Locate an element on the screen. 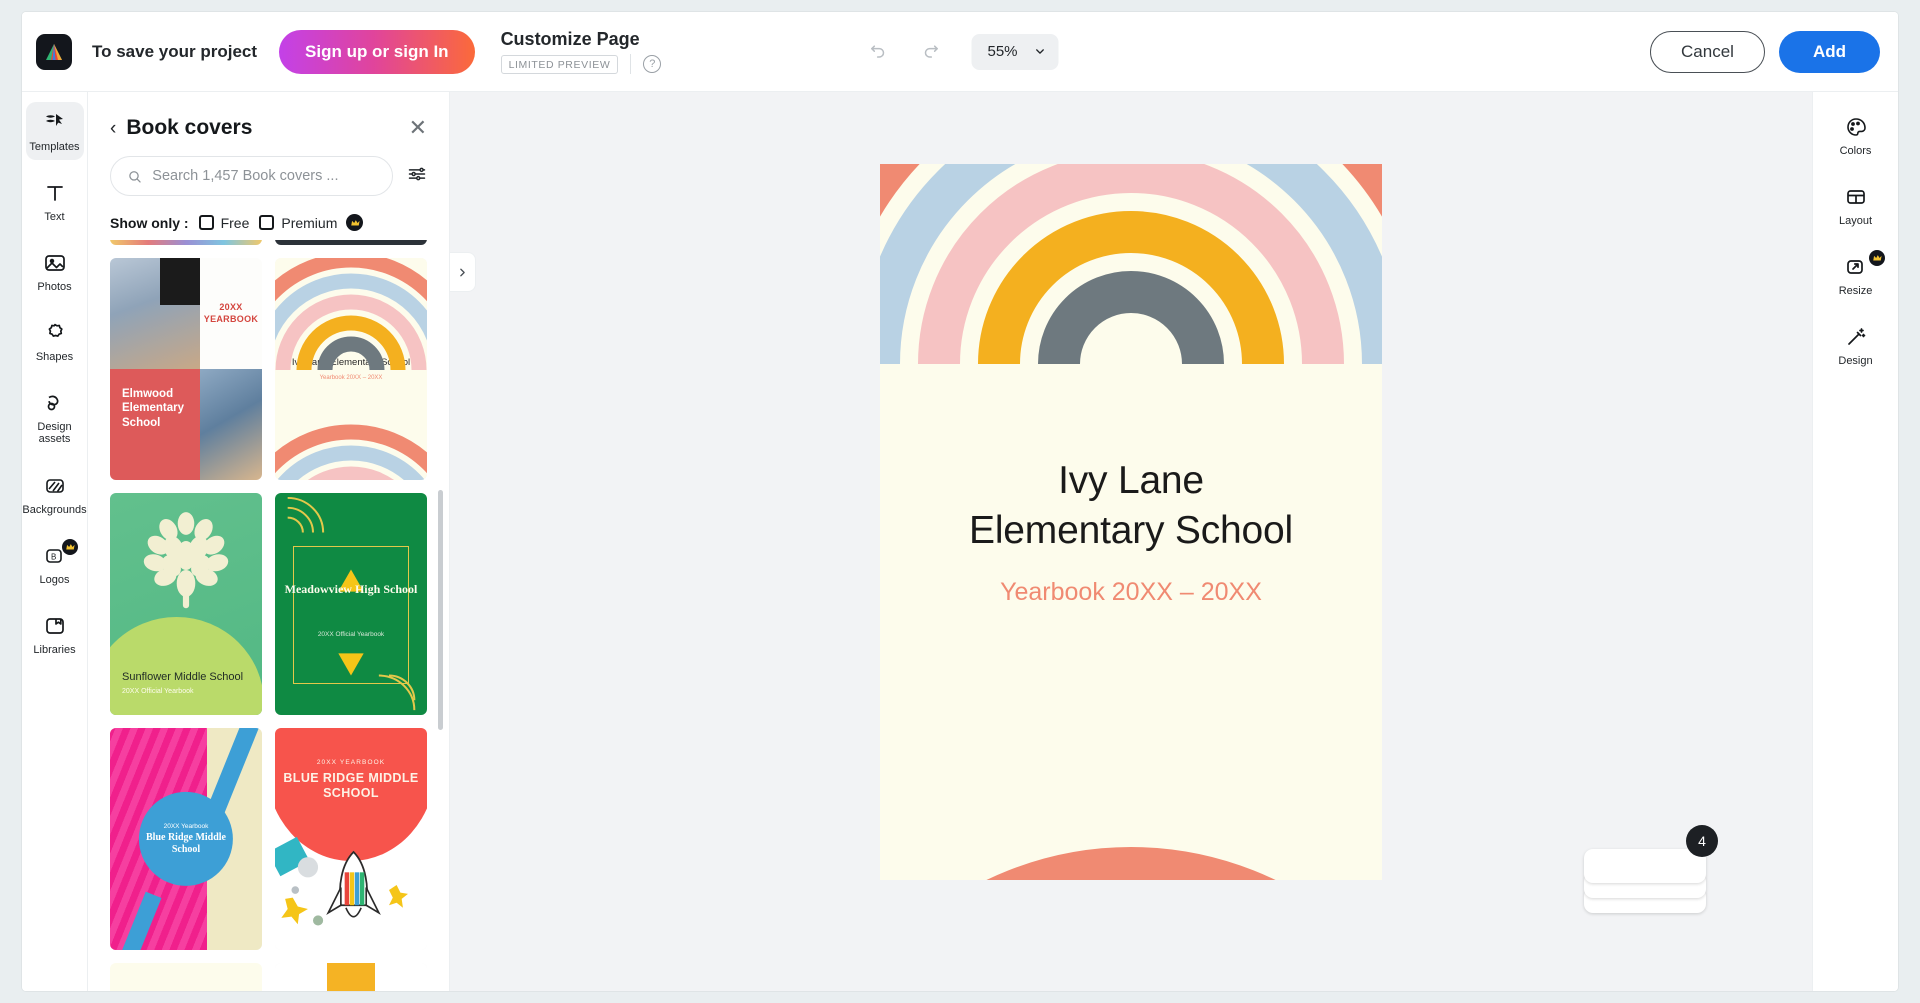 This screenshot has height=1003, width=1920. signup-button: Sign up or sign In is located at coordinates (377, 51).